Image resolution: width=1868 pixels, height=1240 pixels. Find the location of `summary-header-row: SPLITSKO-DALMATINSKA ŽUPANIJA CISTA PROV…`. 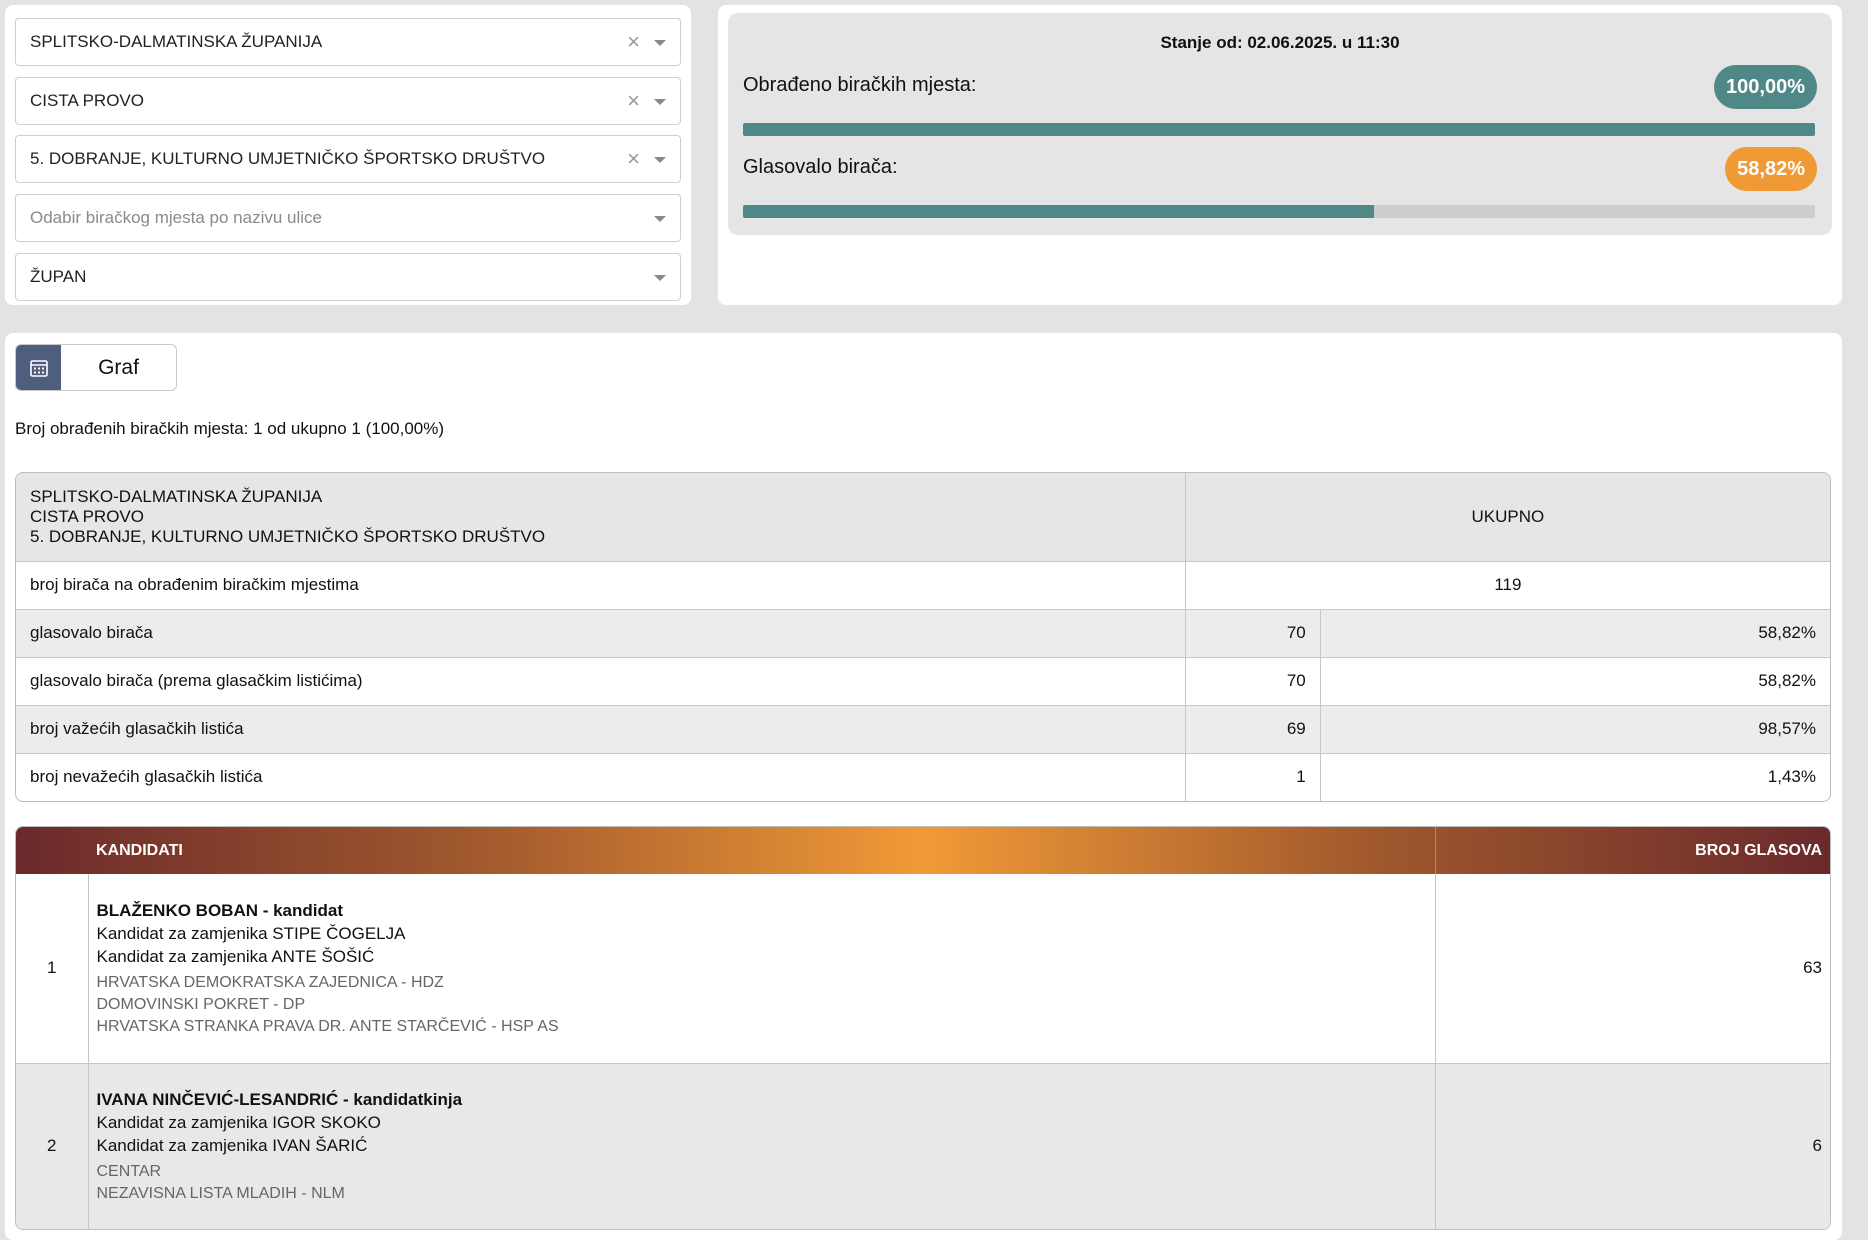

summary-header-row: SPLITSKO-DALMATINSKA ŽUPANIJA CISTA PROV… is located at coordinates (923, 517).